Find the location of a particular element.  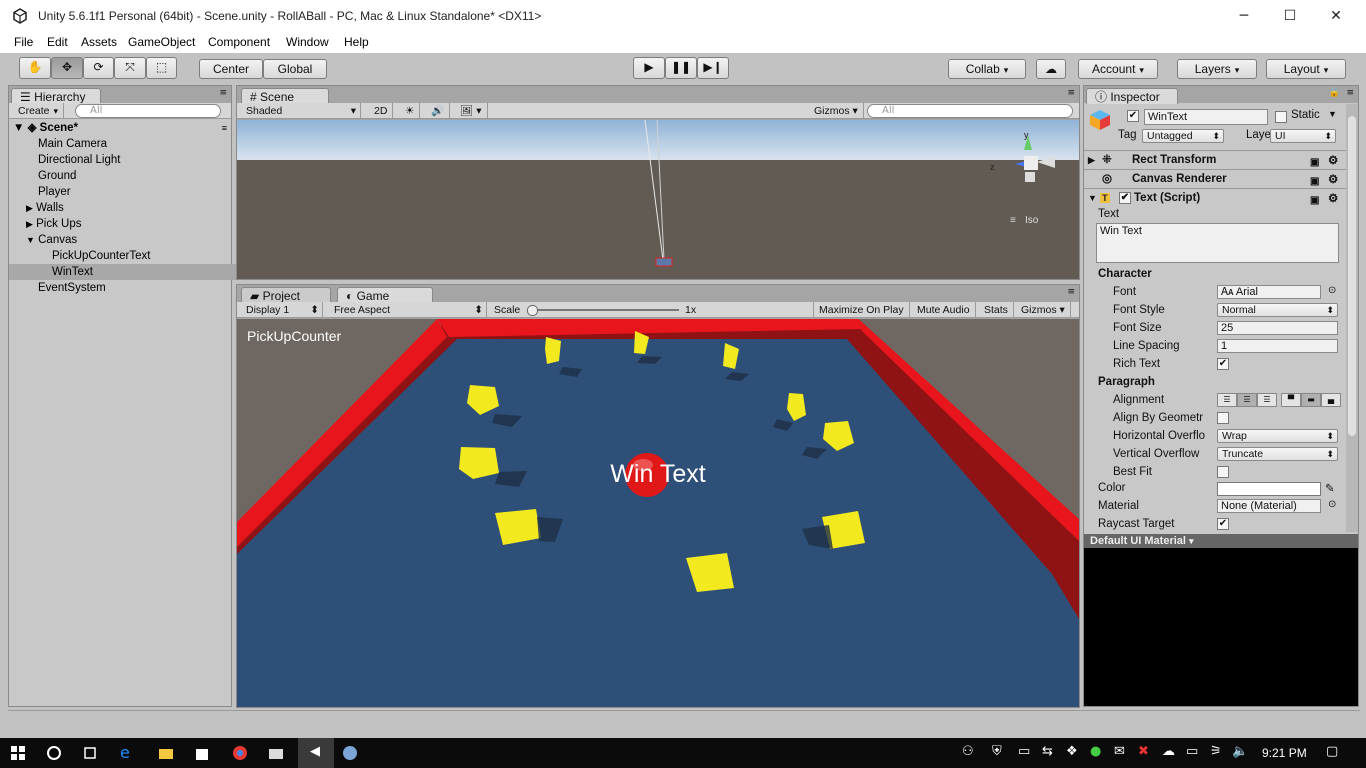

tab-game: ◐ Game is located at coordinates (385, 295).